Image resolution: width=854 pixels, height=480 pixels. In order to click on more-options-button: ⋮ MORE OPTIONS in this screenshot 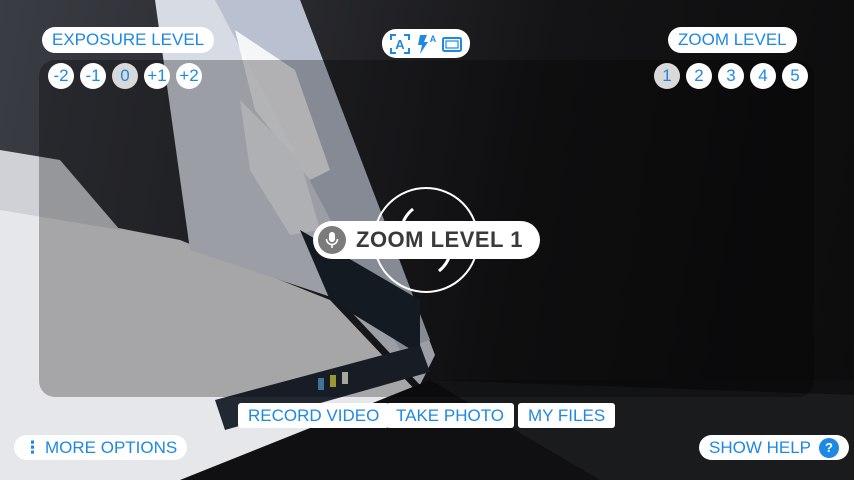, I will do `click(101, 447)`.